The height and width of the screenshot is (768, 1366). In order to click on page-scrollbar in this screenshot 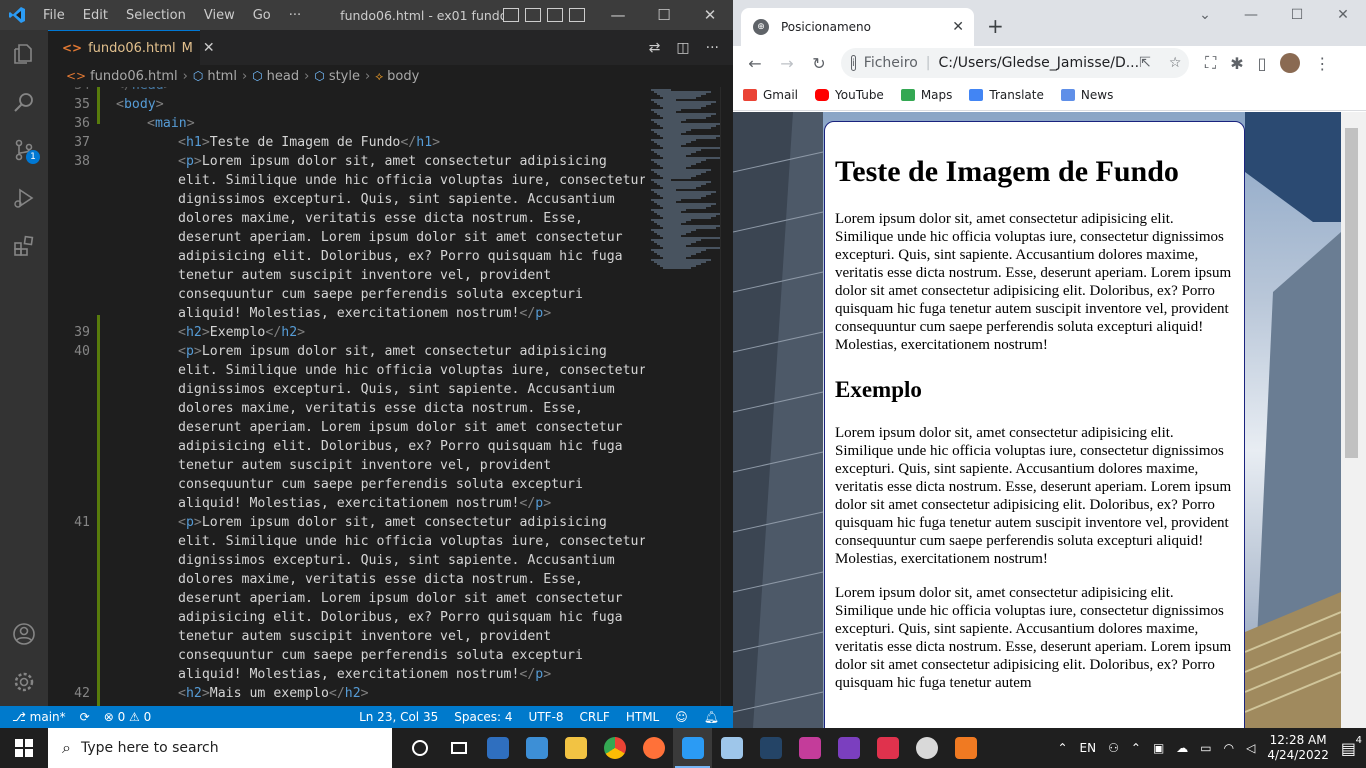, I will do `click(1353, 420)`.